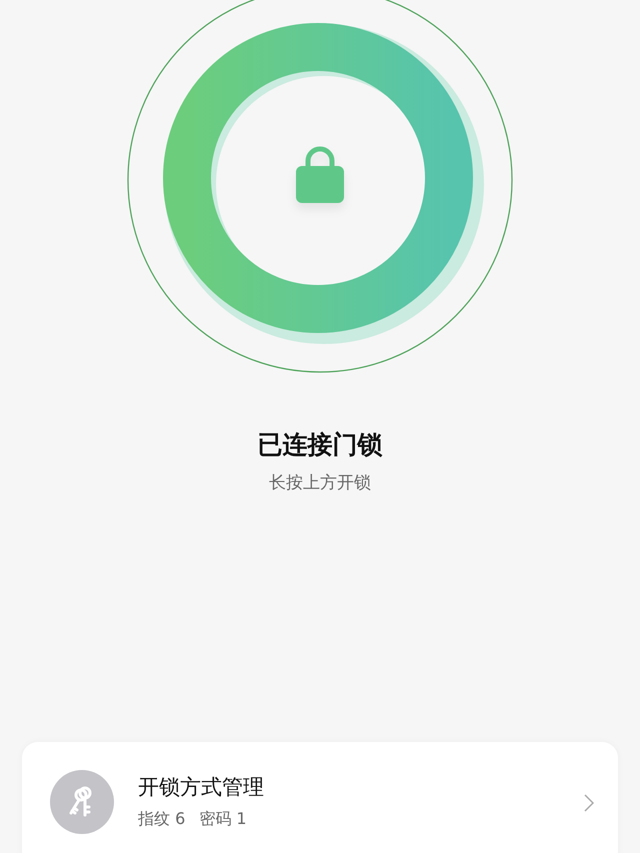 This screenshot has width=640, height=853. What do you see at coordinates (320, 174) in the screenshot?
I see `lock-icon` at bounding box center [320, 174].